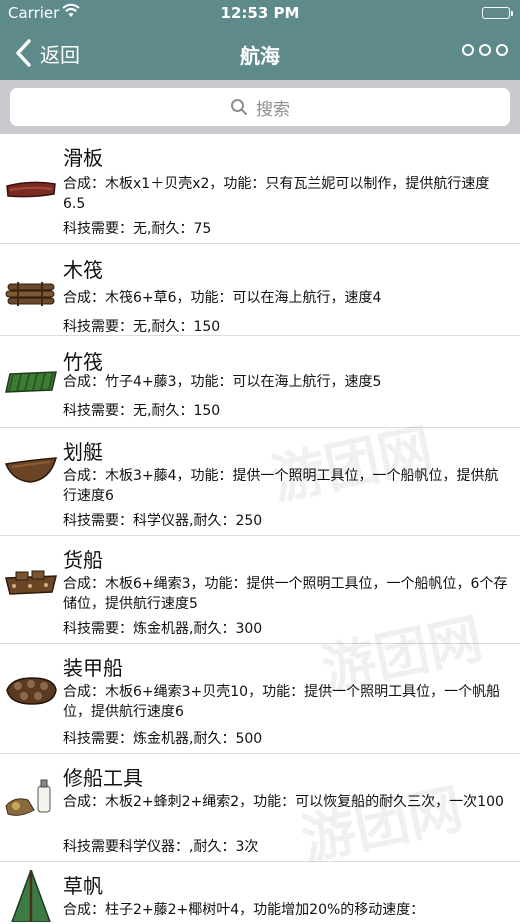 The image size is (520, 924). I want to click on item-name: 竹筏, so click(83, 362).